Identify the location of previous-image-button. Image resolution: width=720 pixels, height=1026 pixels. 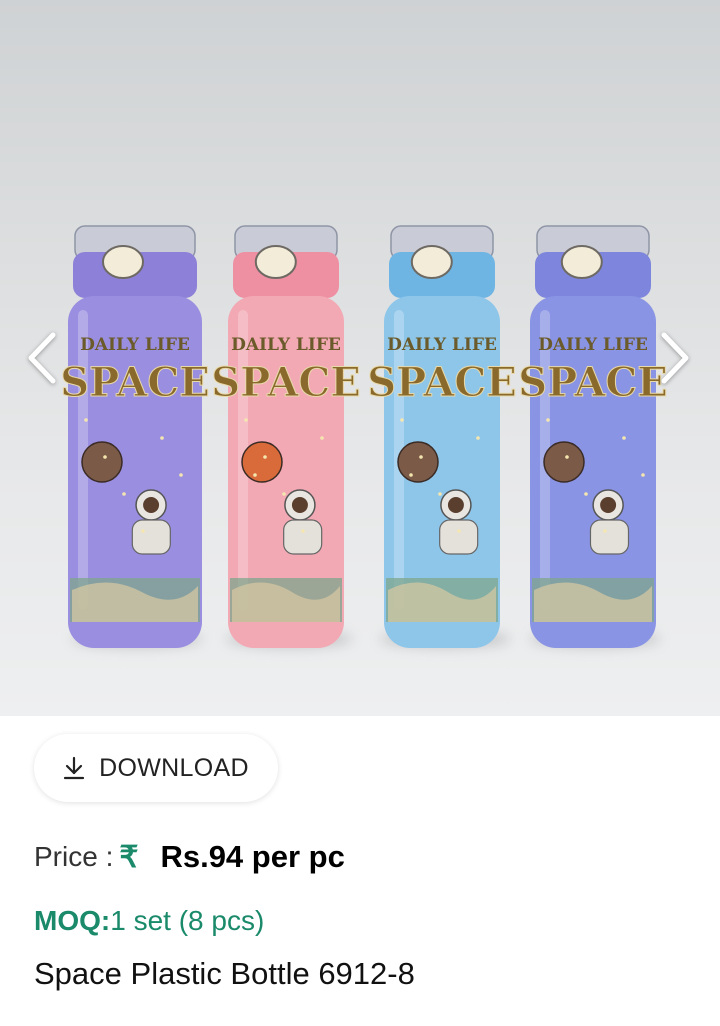
(42, 358).